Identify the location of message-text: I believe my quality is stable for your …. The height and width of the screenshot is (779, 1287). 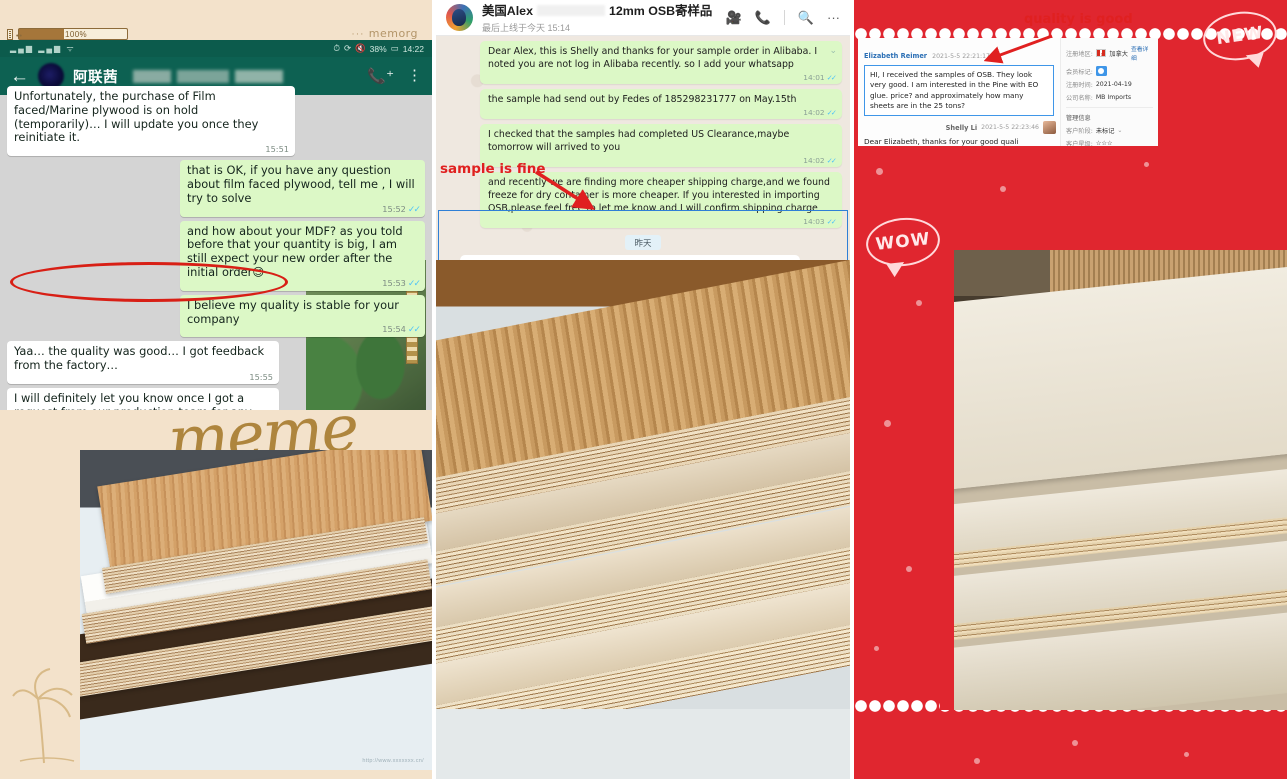
(293, 311).